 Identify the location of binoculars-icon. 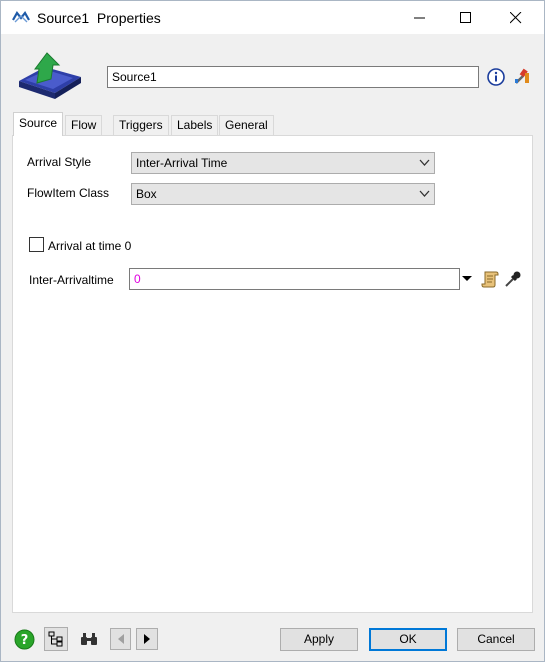
(89, 639).